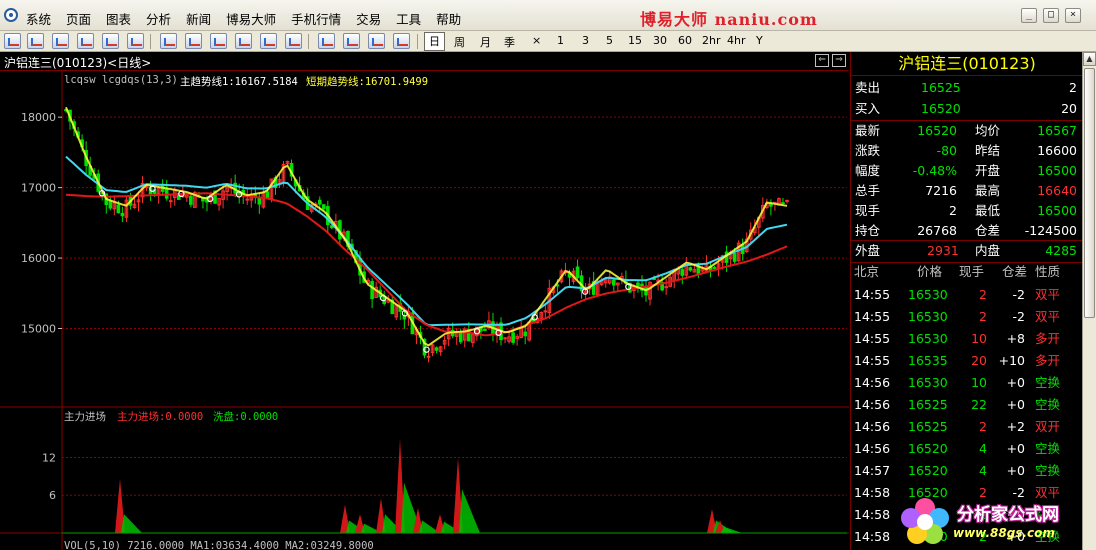  I want to click on quote-field-value: 16500, so click(1057, 210).